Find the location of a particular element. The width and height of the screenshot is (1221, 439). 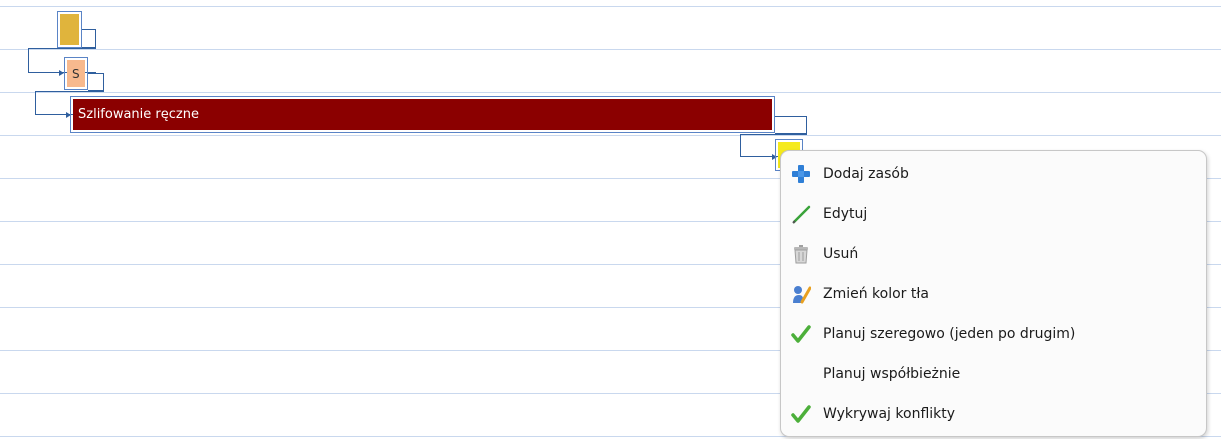

task-bar-2: S is located at coordinates (76, 73).